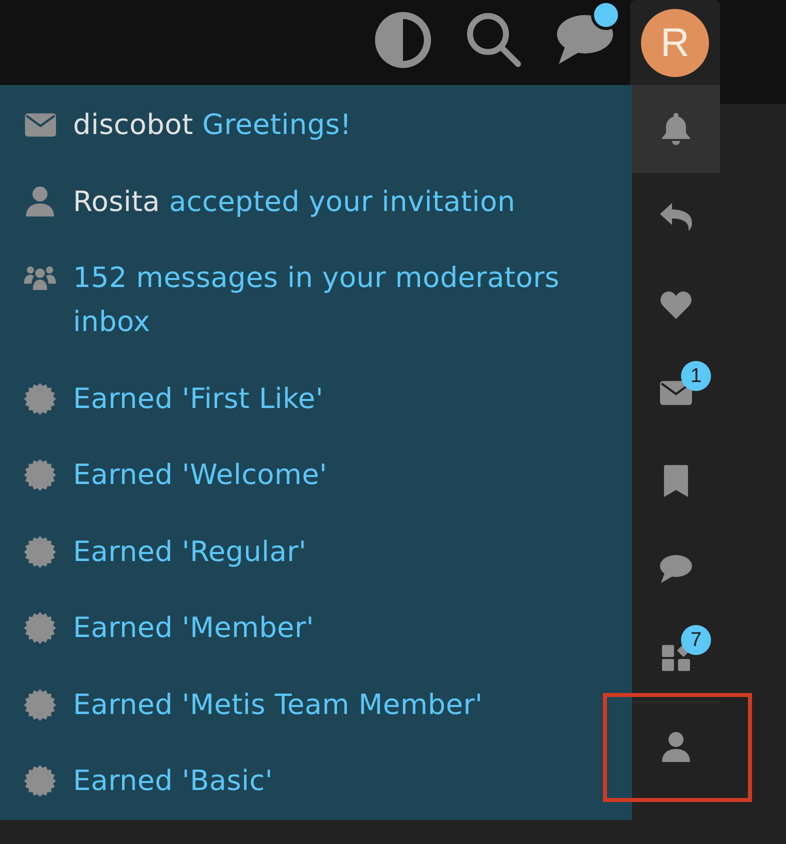 The width and height of the screenshot is (786, 844). I want to click on notification-link: Earned 'Basic', so click(173, 781).